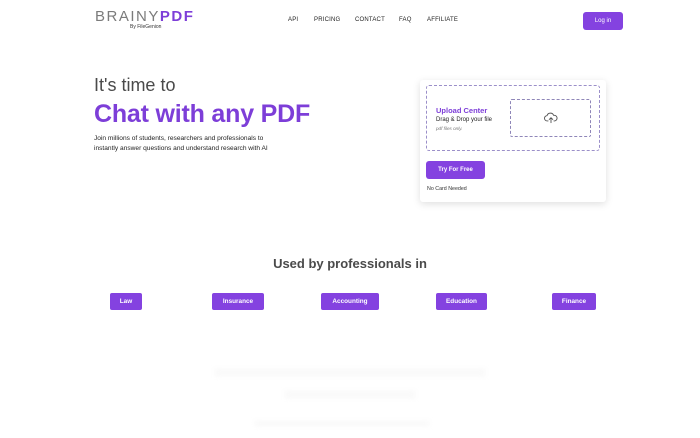 The width and height of the screenshot is (700, 438). I want to click on cloud-upload-icon, so click(550, 118).